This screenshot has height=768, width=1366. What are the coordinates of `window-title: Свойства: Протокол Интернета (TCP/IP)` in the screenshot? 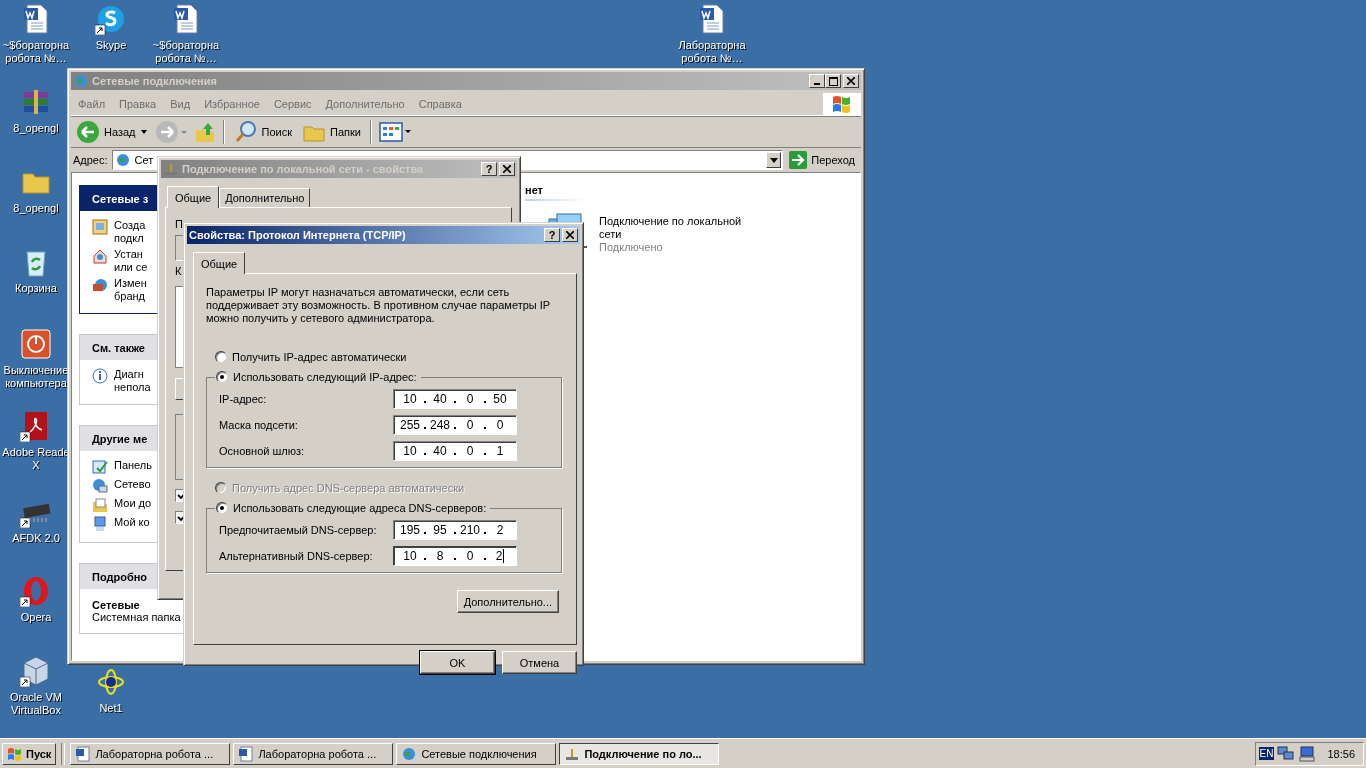 It's located at (297, 235).